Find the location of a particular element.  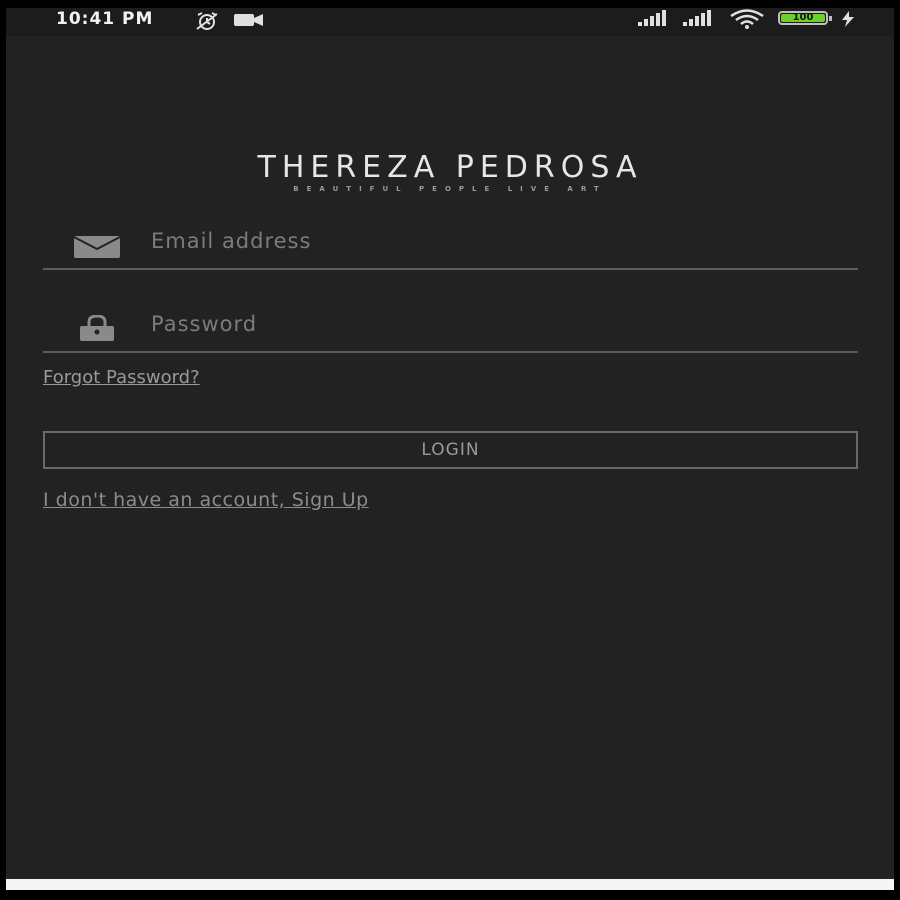

login-button: LOGIN is located at coordinates (450, 450).